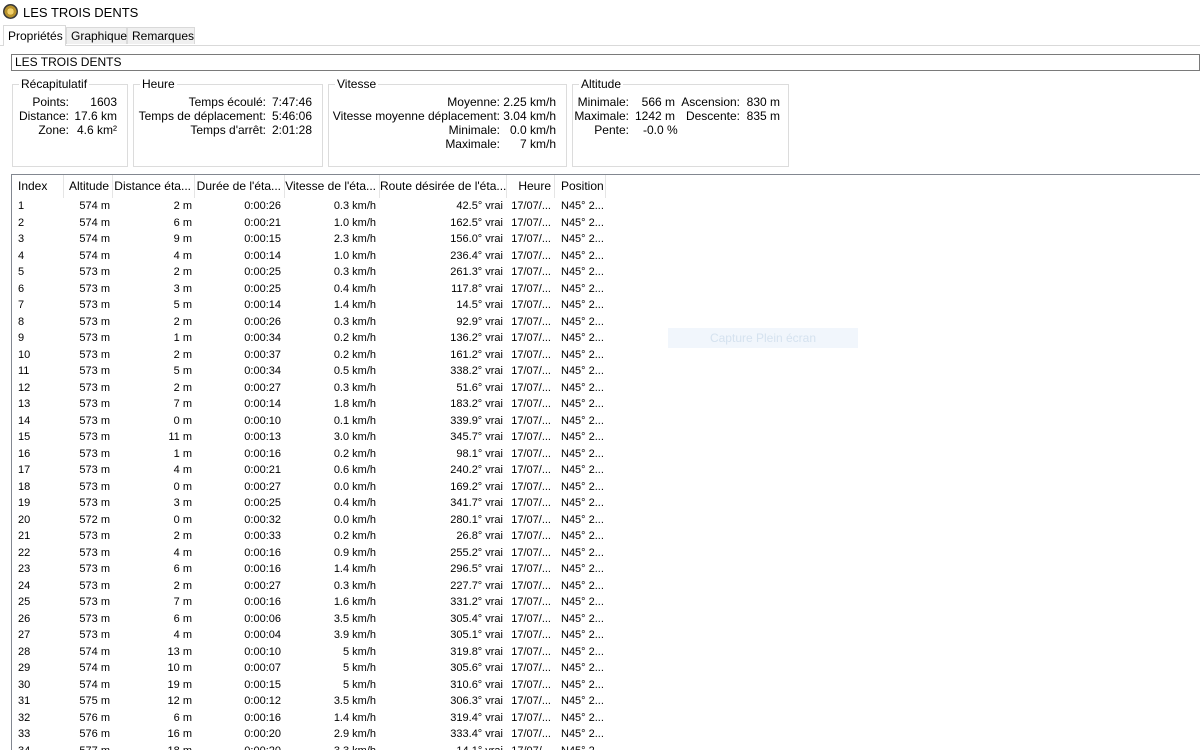 Image resolution: width=1200 pixels, height=750 pixels. What do you see at coordinates (479, 305) in the screenshot?
I see `cell-course: 14.5° vrai` at bounding box center [479, 305].